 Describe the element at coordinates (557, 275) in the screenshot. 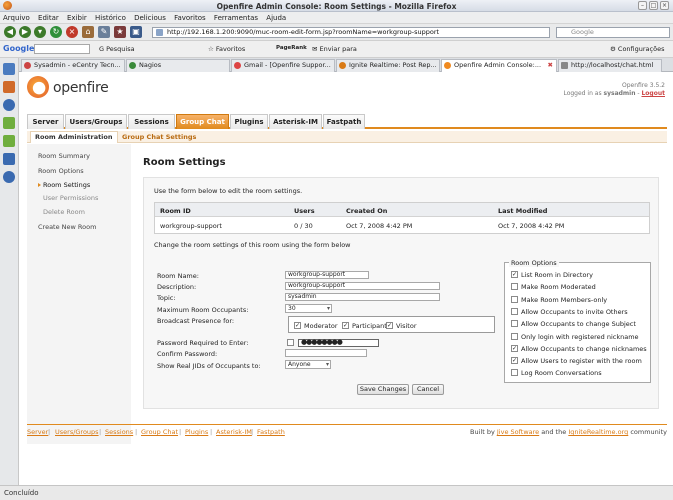

I see `room-option-label: List Room in Directory` at that location.